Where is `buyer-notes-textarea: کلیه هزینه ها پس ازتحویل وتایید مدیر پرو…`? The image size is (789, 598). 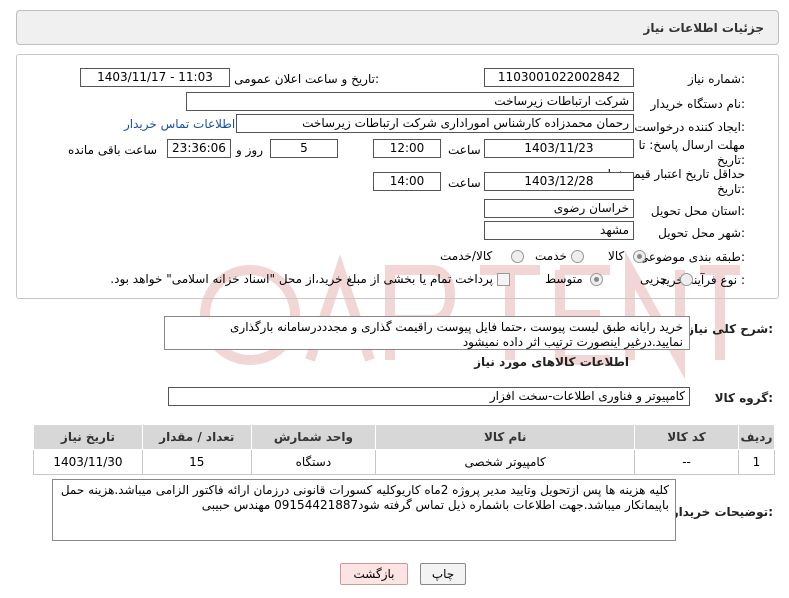
buyer-notes-textarea: کلیه هزینه ها پس ازتحویل وتایید مدیر پرو… is located at coordinates (364, 510).